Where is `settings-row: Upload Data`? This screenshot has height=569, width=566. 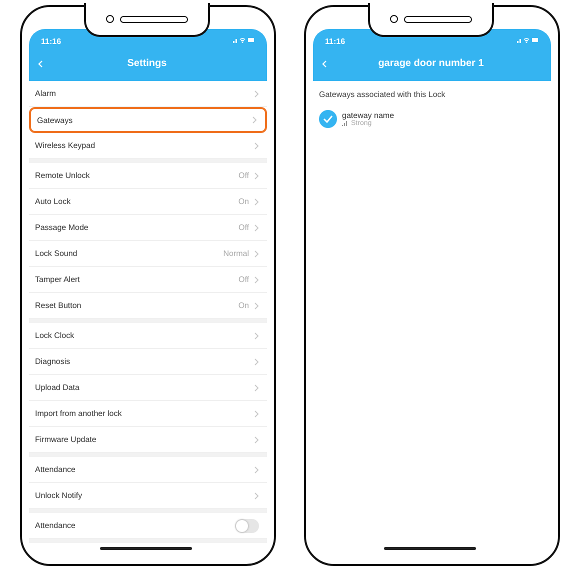 settings-row: Upload Data is located at coordinates (148, 388).